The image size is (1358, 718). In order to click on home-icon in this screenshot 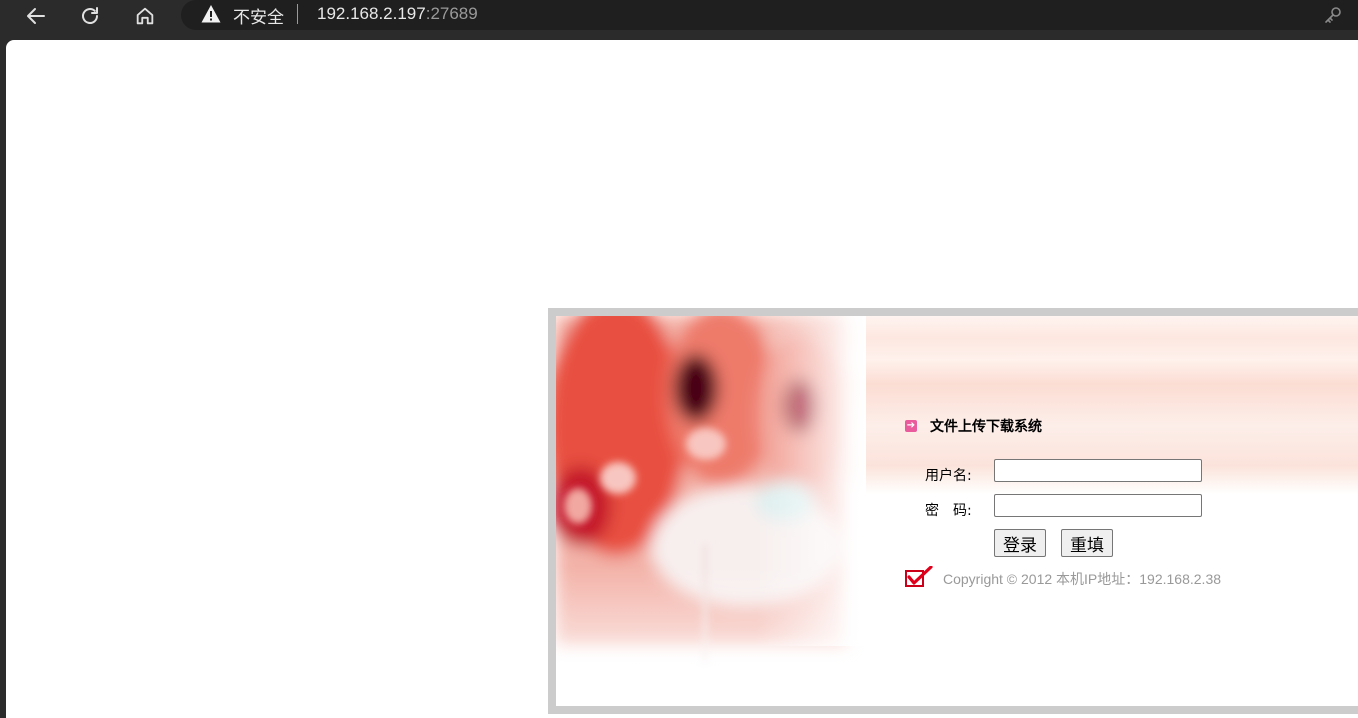, I will do `click(145, 16)`.